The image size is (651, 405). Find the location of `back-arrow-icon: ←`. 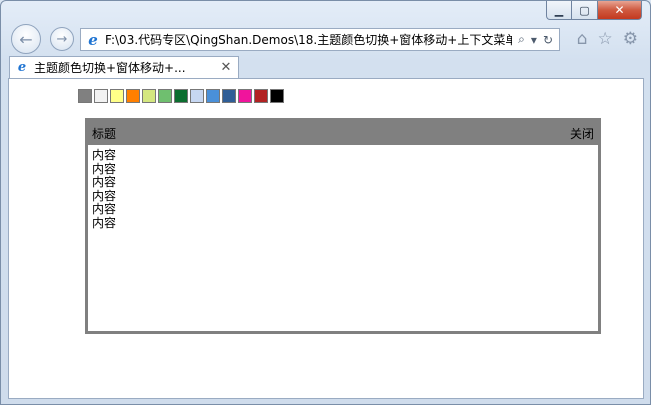

back-arrow-icon: ← is located at coordinates (26, 39).